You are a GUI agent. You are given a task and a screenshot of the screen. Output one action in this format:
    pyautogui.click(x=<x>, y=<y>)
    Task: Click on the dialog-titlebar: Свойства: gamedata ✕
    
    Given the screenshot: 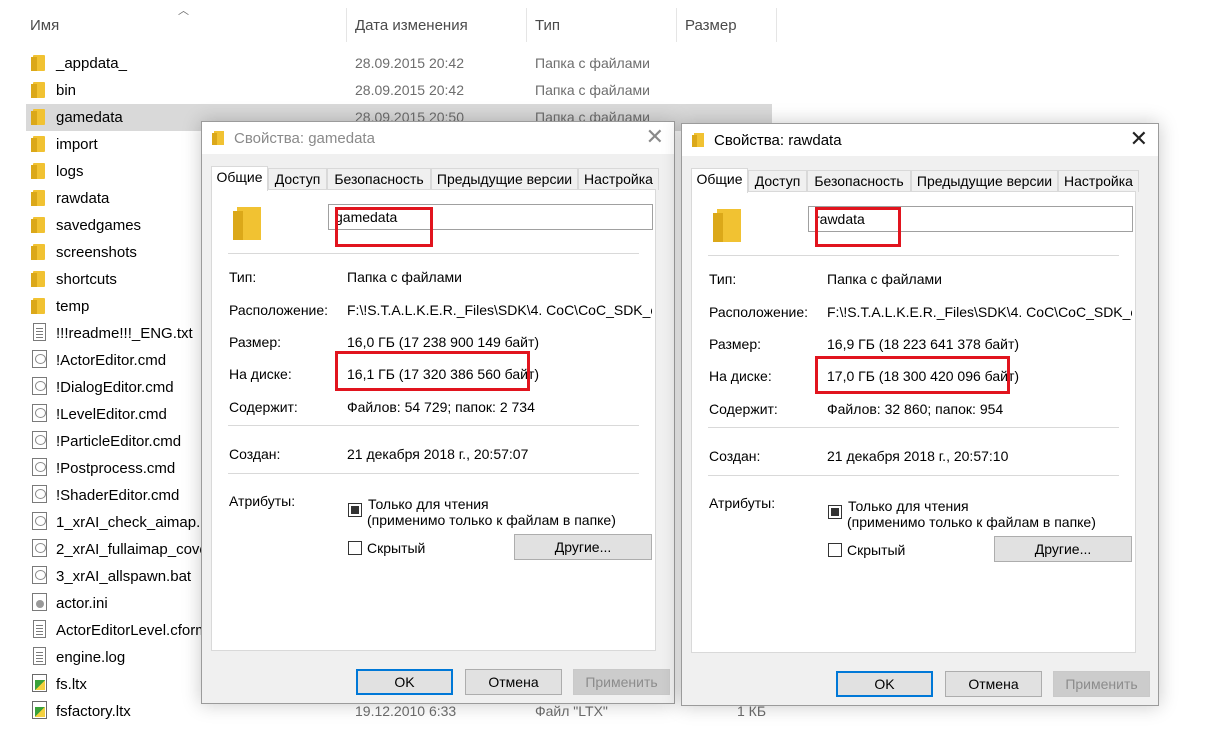 What is the action you would take?
    pyautogui.click(x=438, y=138)
    